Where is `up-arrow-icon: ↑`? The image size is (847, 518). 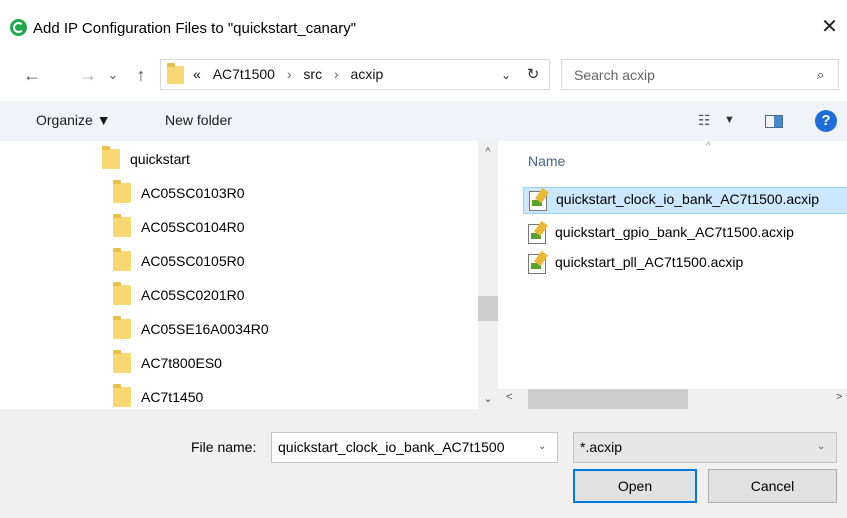 up-arrow-icon: ↑ is located at coordinates (141, 75).